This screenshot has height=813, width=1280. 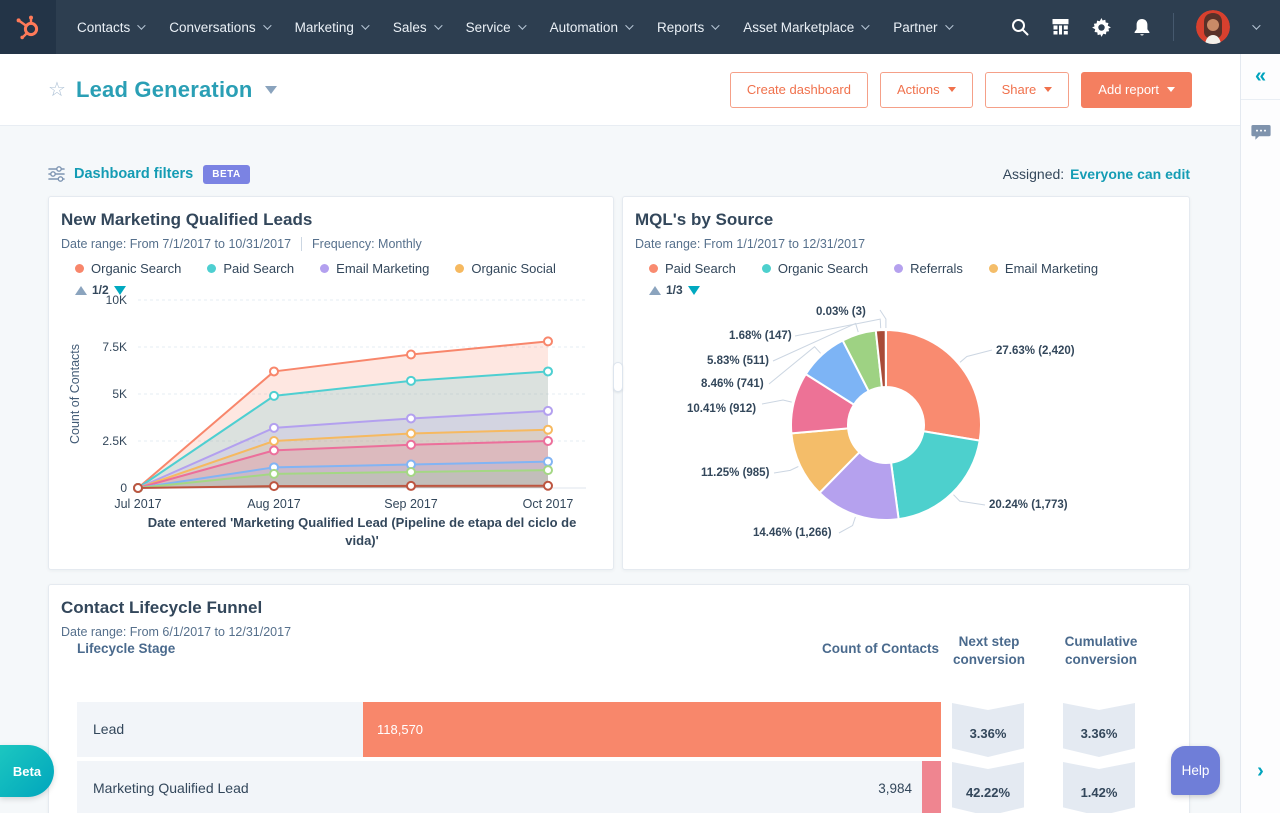 What do you see at coordinates (928, 268) in the screenshot?
I see `legend-item-referrals: Referrals` at bounding box center [928, 268].